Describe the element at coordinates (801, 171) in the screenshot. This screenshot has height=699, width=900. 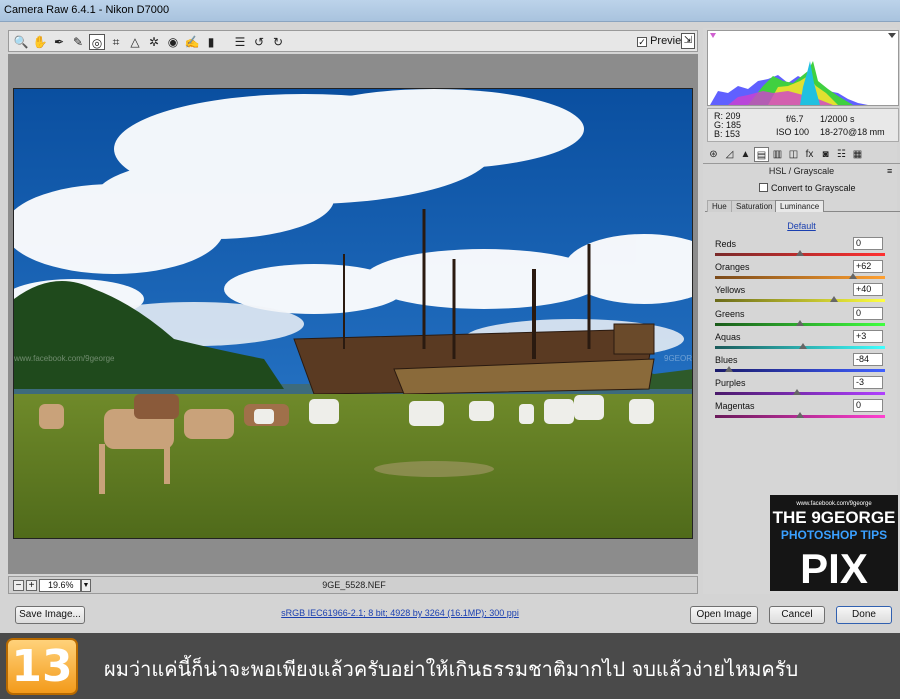
I see `panel-title: HSL / Grayscale` at that location.